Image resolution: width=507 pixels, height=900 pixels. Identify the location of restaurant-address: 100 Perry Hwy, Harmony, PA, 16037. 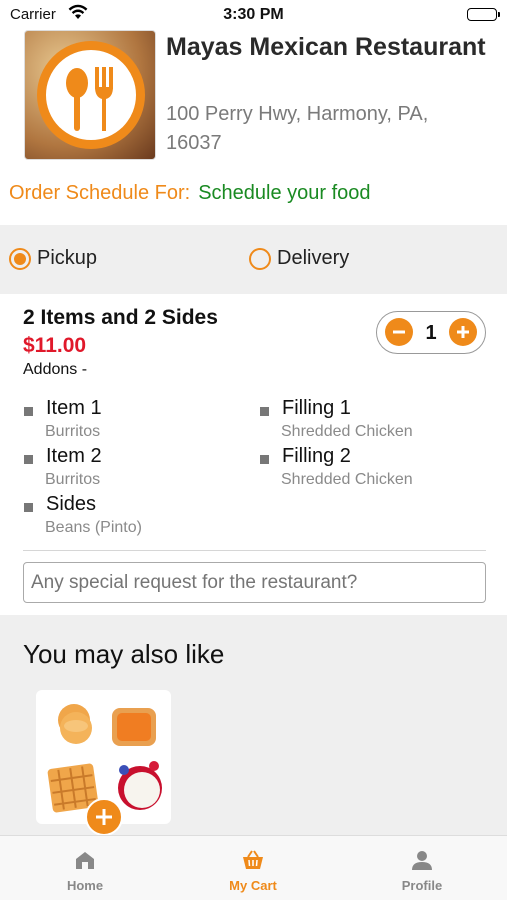
(297, 128).